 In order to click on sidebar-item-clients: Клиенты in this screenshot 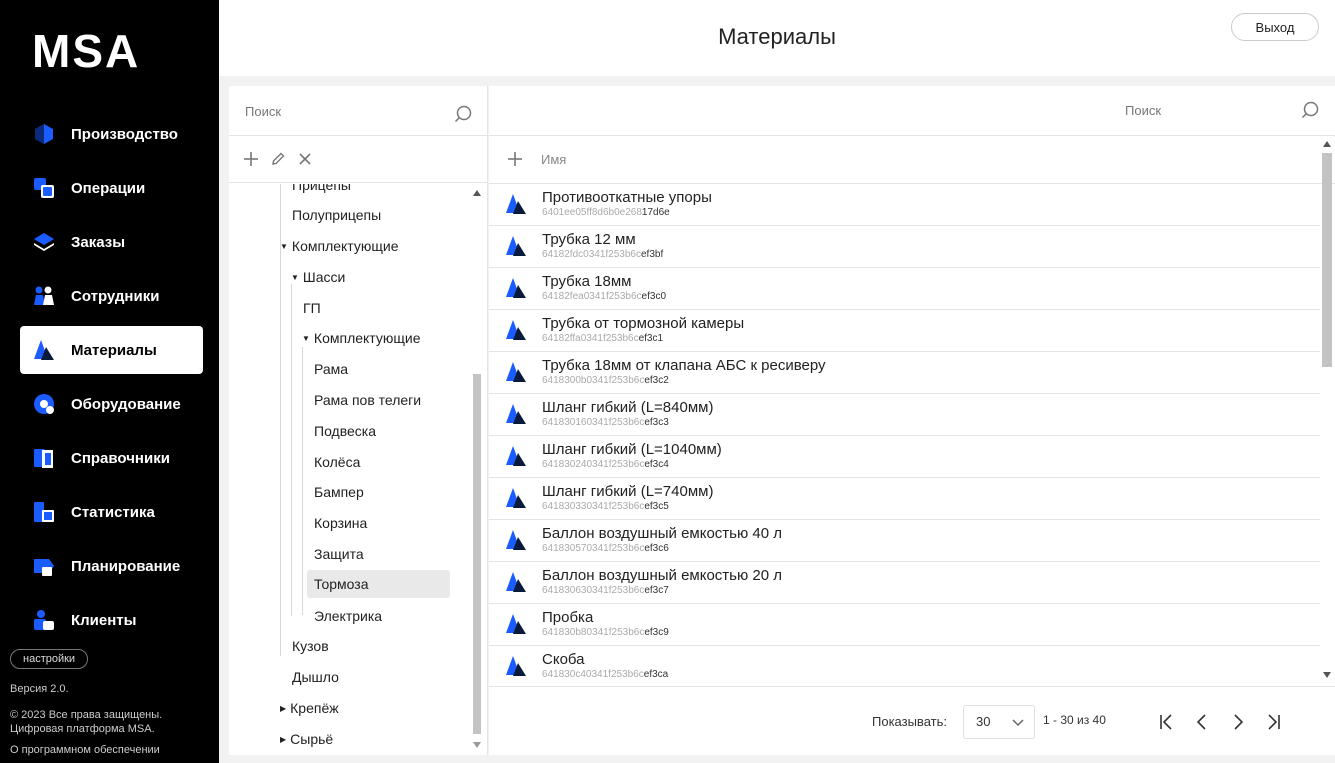, I will do `click(111, 620)`.